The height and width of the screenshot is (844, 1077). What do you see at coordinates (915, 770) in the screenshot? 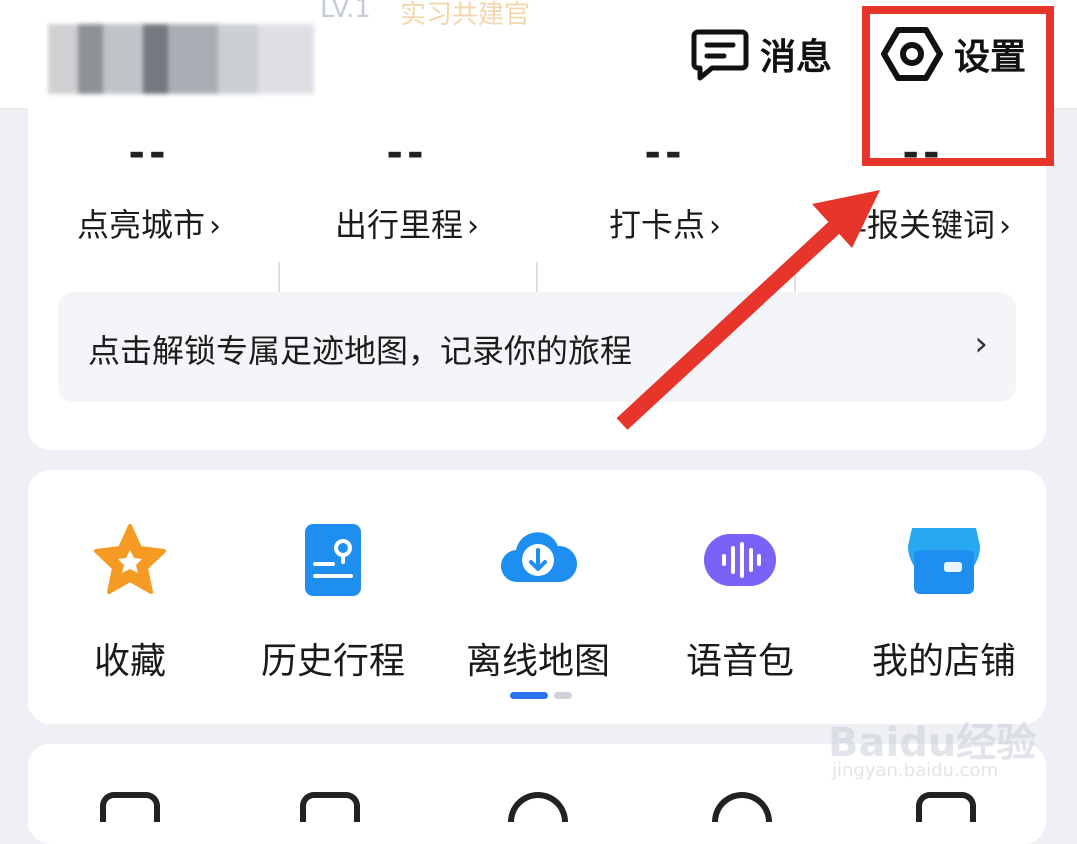
I see `watermark-sub: jingyan.baidu.com` at bounding box center [915, 770].